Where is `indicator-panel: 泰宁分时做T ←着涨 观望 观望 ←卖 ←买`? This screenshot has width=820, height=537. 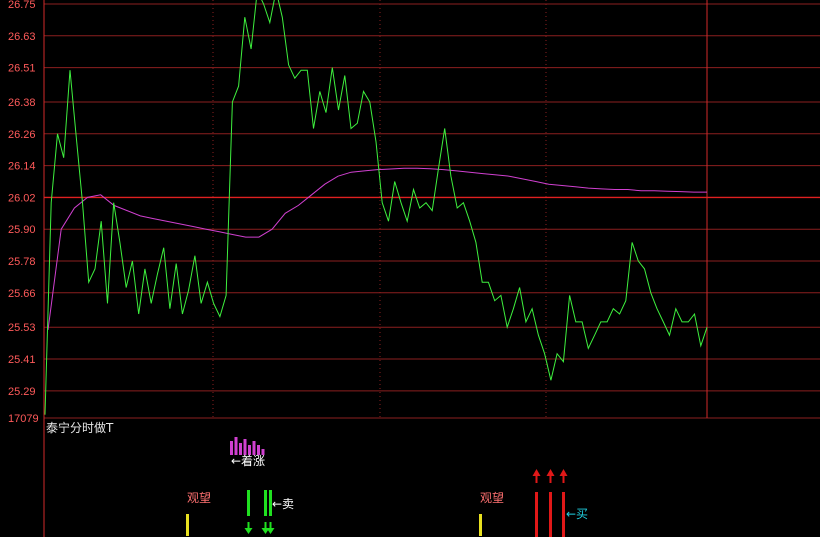
indicator-panel: 泰宁分时做T ←着涨 观望 观望 ←卖 ←买 is located at coordinates (317, 478).